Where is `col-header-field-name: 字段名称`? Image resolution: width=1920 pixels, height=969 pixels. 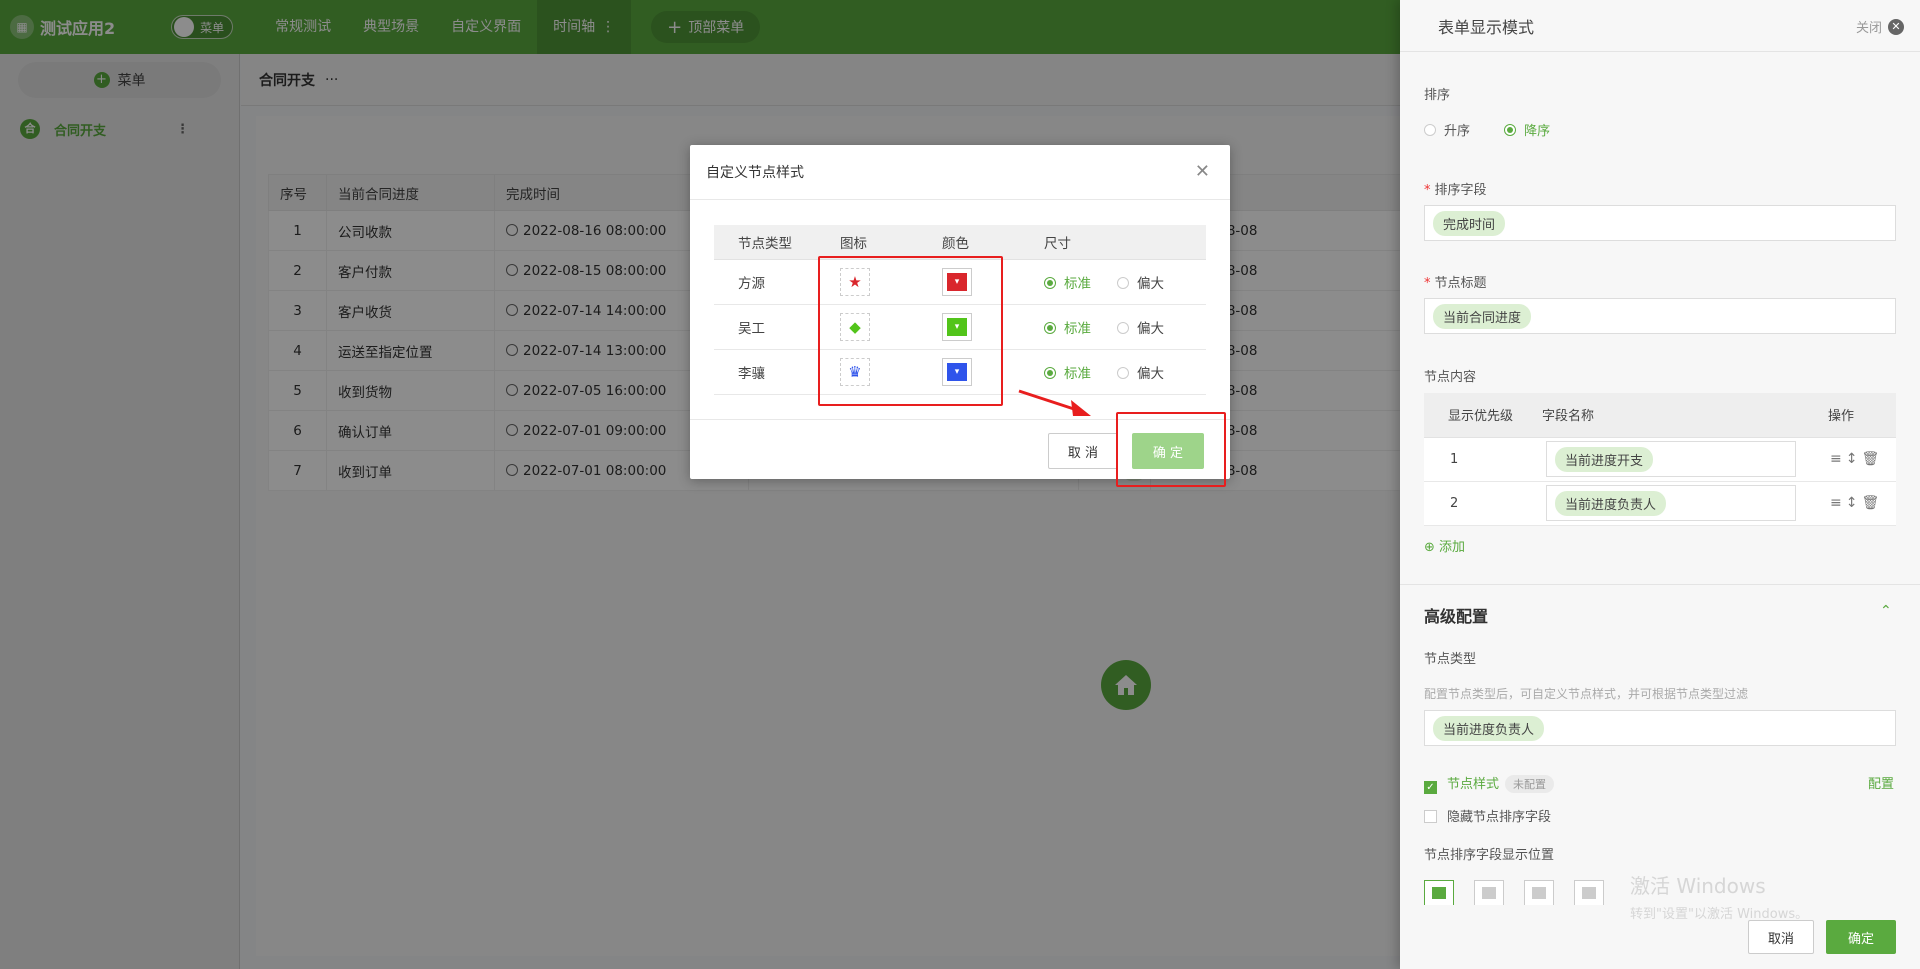
col-header-field-name: 字段名称 is located at coordinates (1663, 415).